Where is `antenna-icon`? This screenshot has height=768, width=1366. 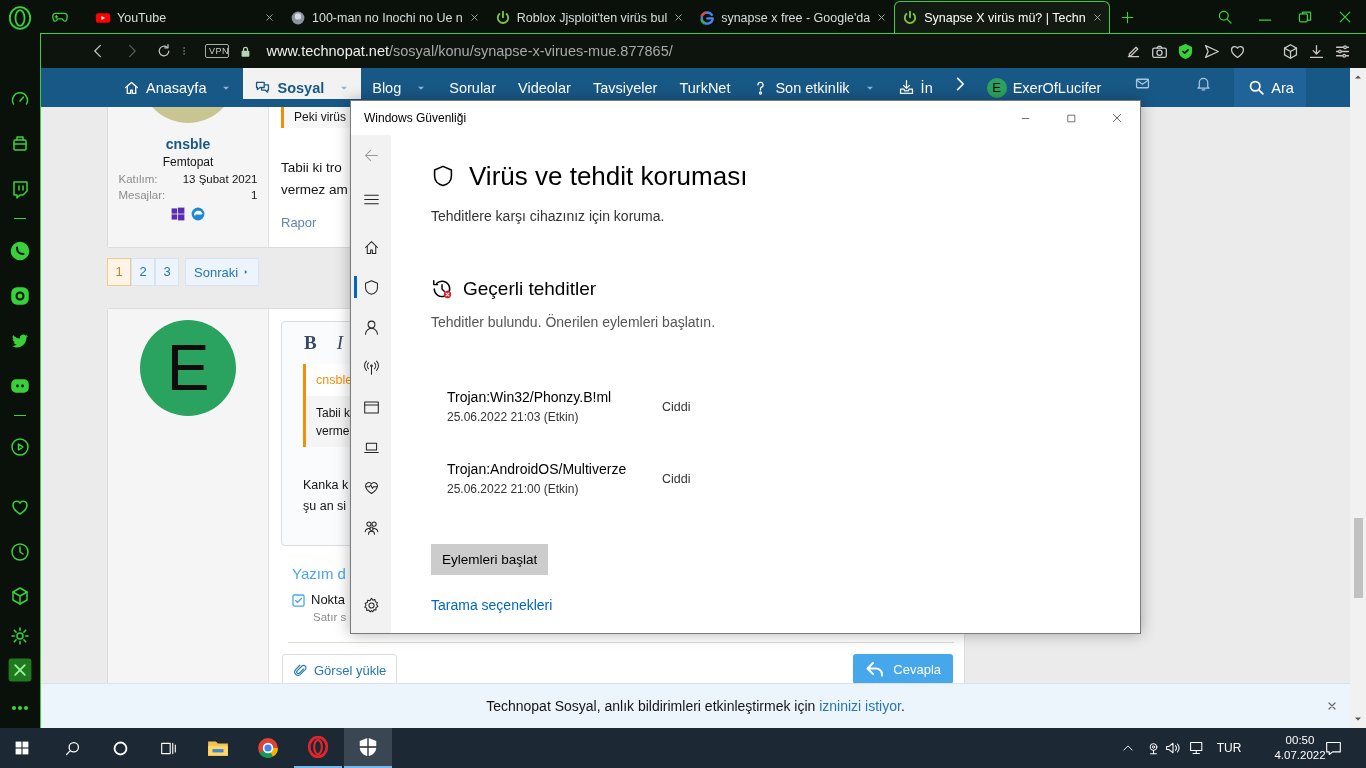 antenna-icon is located at coordinates (371, 367).